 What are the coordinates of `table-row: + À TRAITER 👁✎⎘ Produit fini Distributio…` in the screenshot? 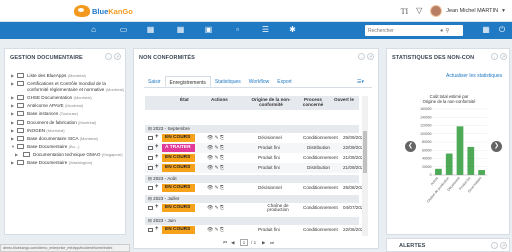 It's located at (254, 148).